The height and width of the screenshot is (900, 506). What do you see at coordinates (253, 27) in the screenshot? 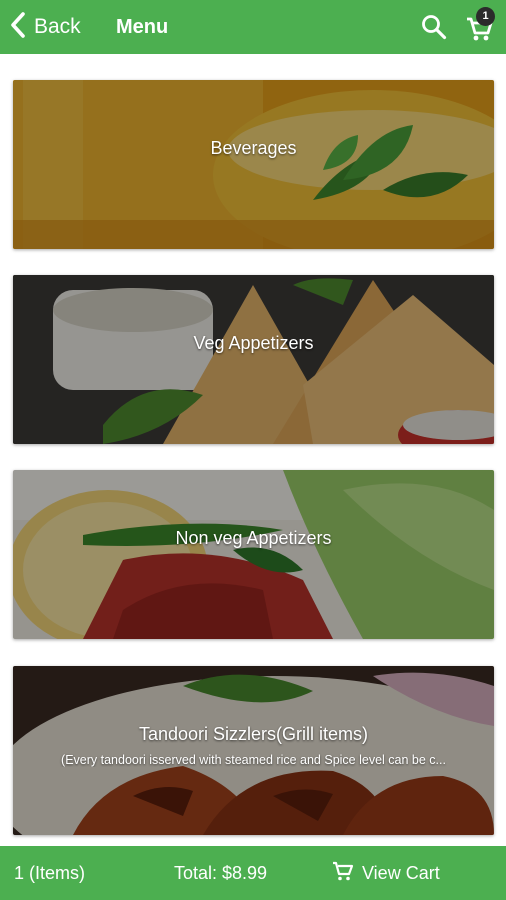
I see `app-bar: Back Menu 1` at bounding box center [253, 27].